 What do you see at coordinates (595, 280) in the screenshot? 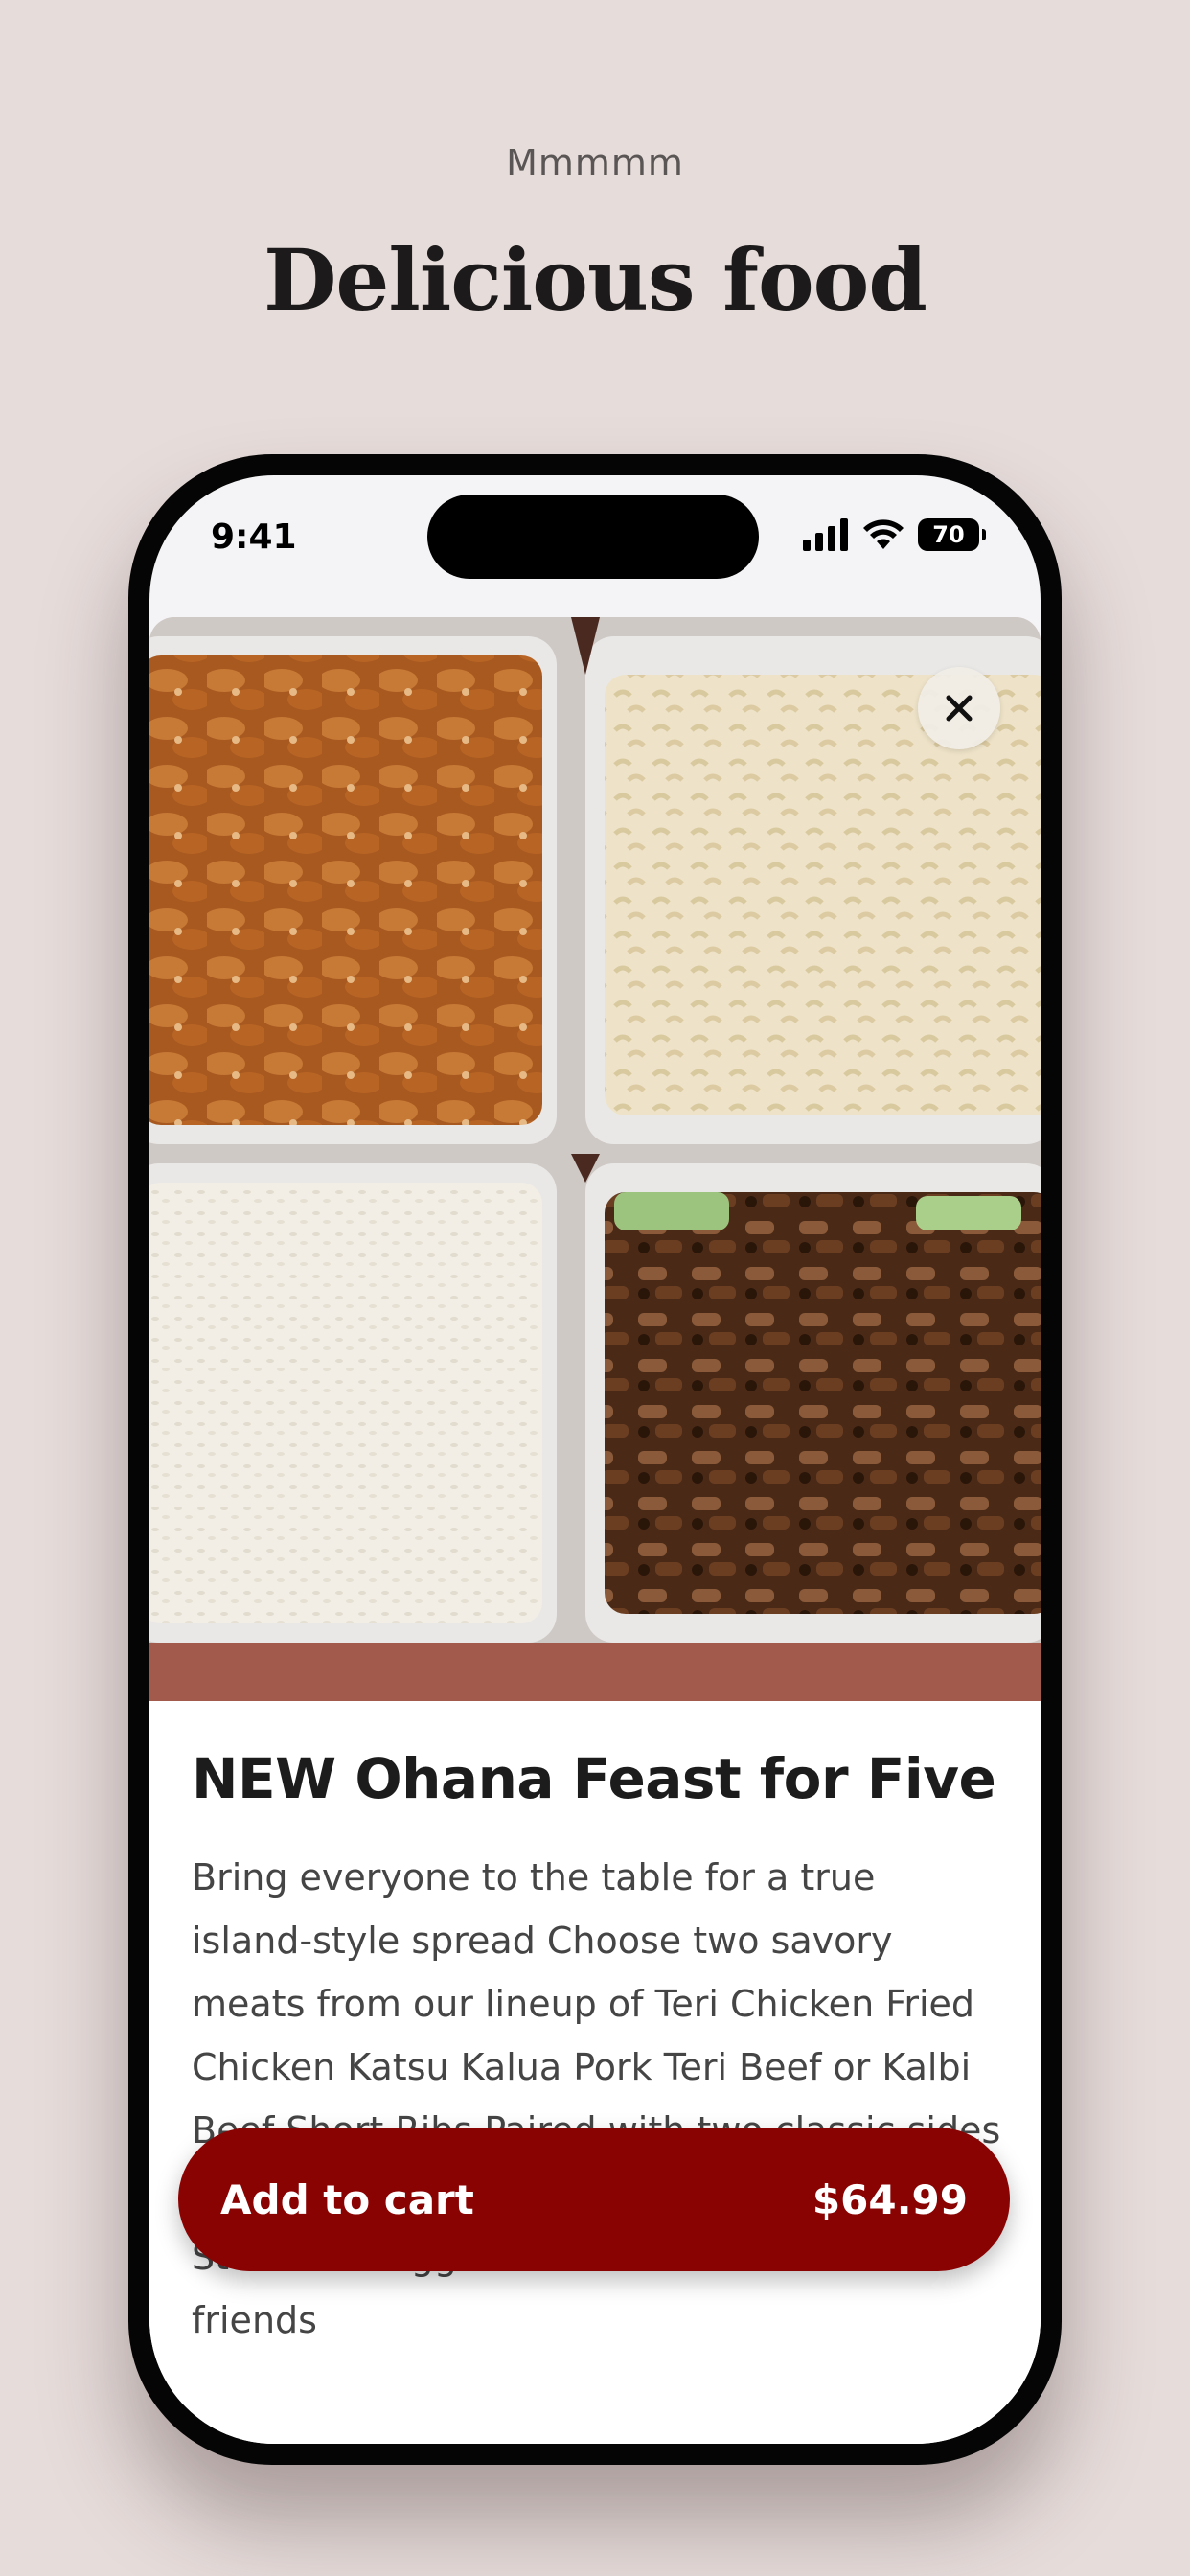
I see `page-headline: Delicious food` at bounding box center [595, 280].